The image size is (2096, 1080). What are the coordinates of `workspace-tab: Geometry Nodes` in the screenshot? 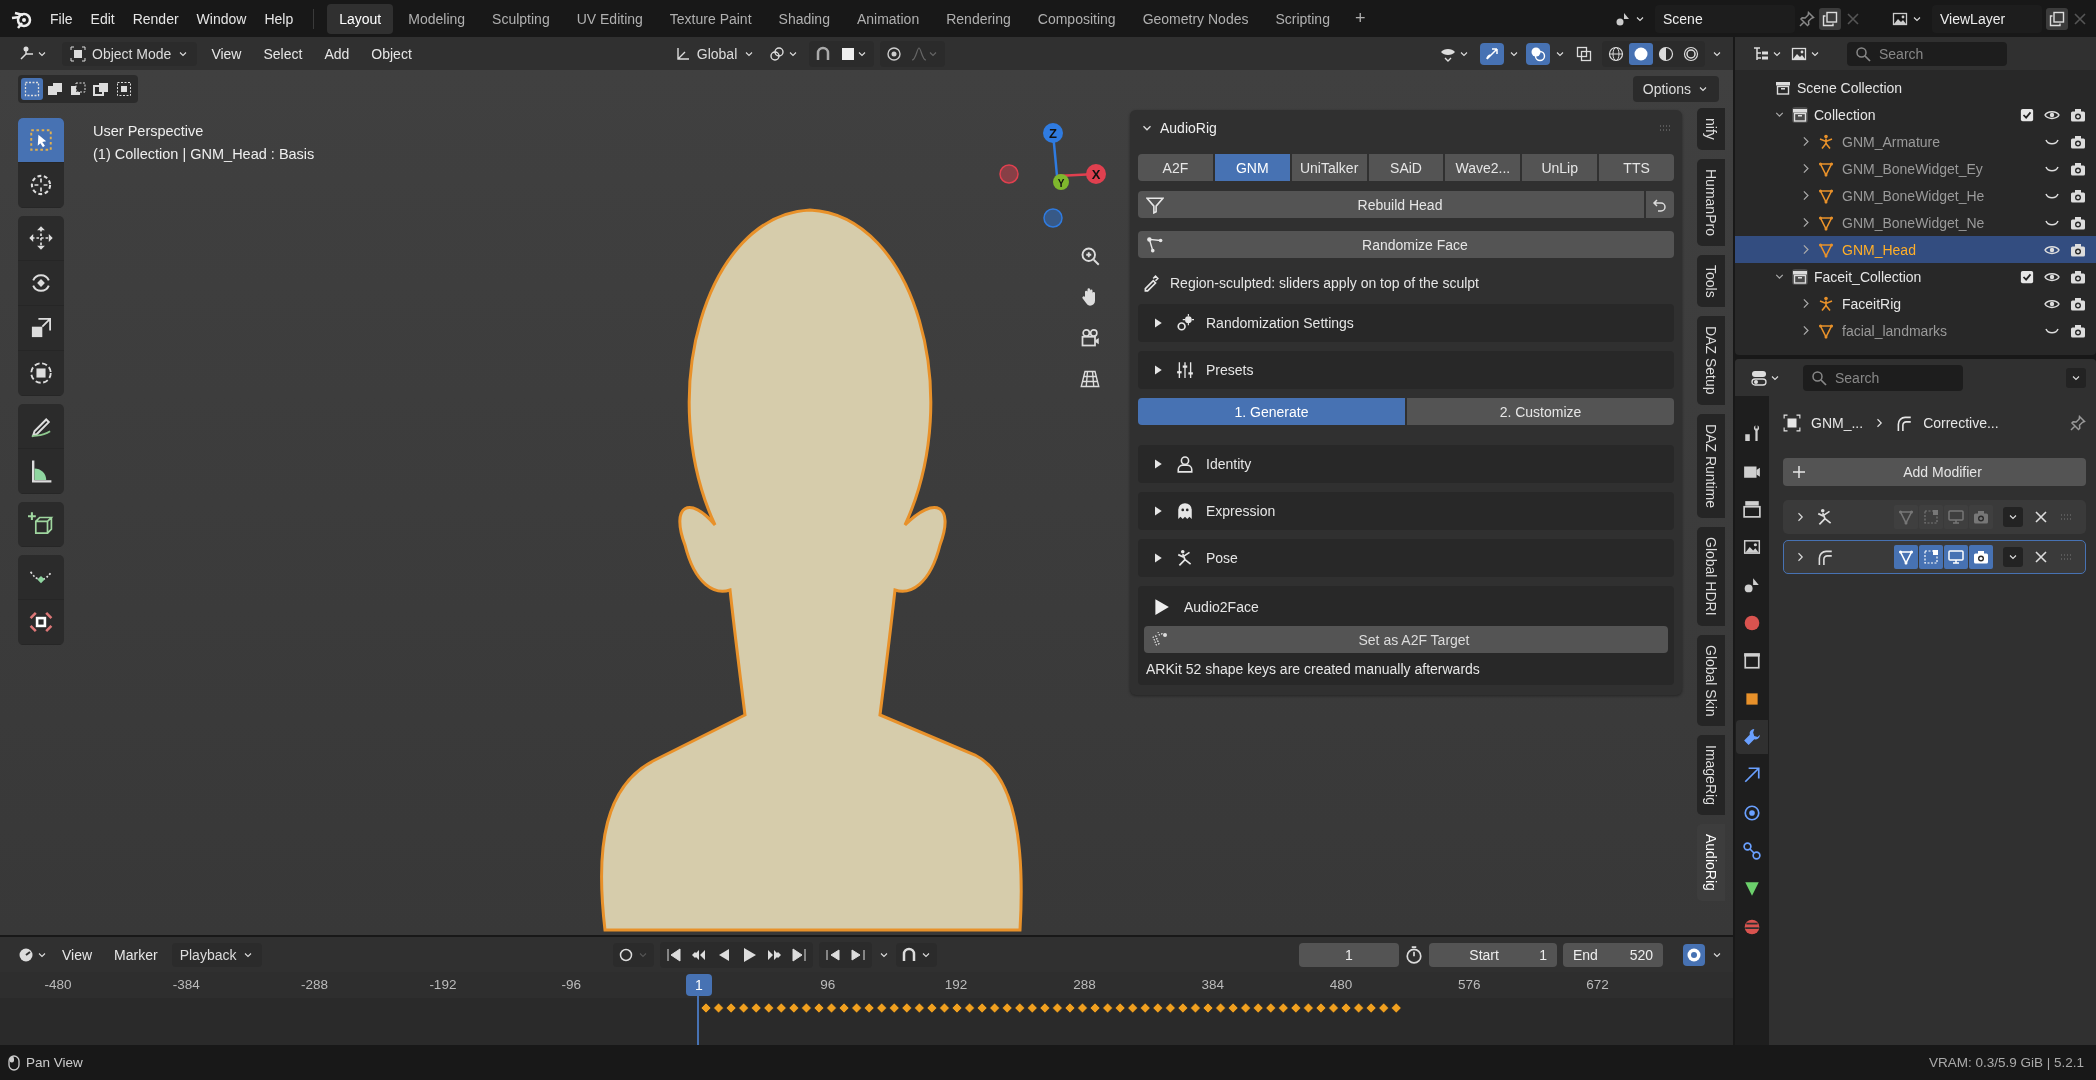 It's located at (1195, 18).